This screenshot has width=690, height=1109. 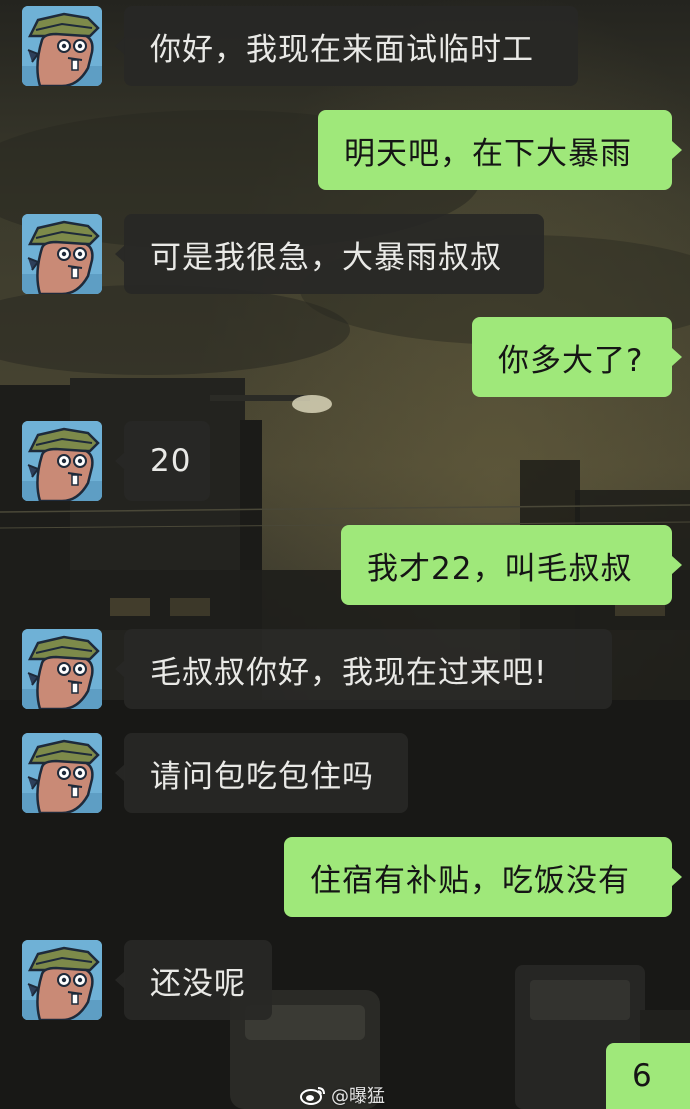 What do you see at coordinates (483, 877) in the screenshot?
I see `outgoing-message-bubble: 住宿有补贴，吃饭没有` at bounding box center [483, 877].